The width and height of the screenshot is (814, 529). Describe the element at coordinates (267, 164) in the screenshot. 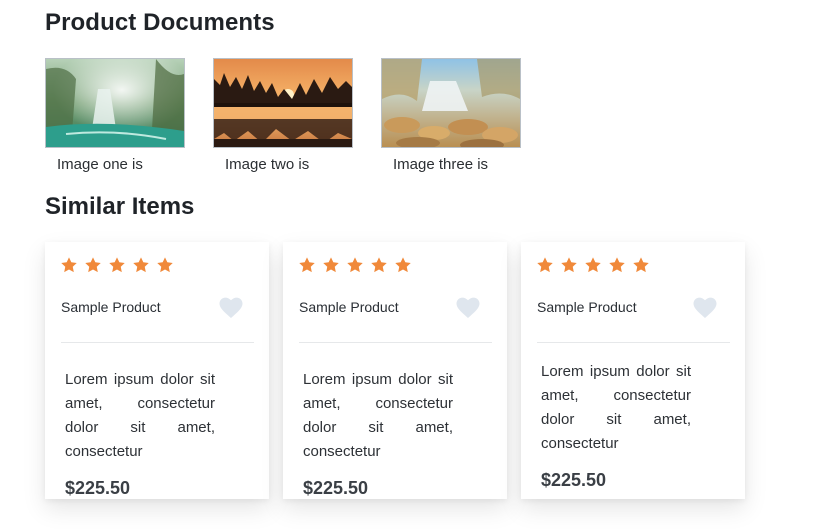

I see `document-caption: Image two is` at that location.